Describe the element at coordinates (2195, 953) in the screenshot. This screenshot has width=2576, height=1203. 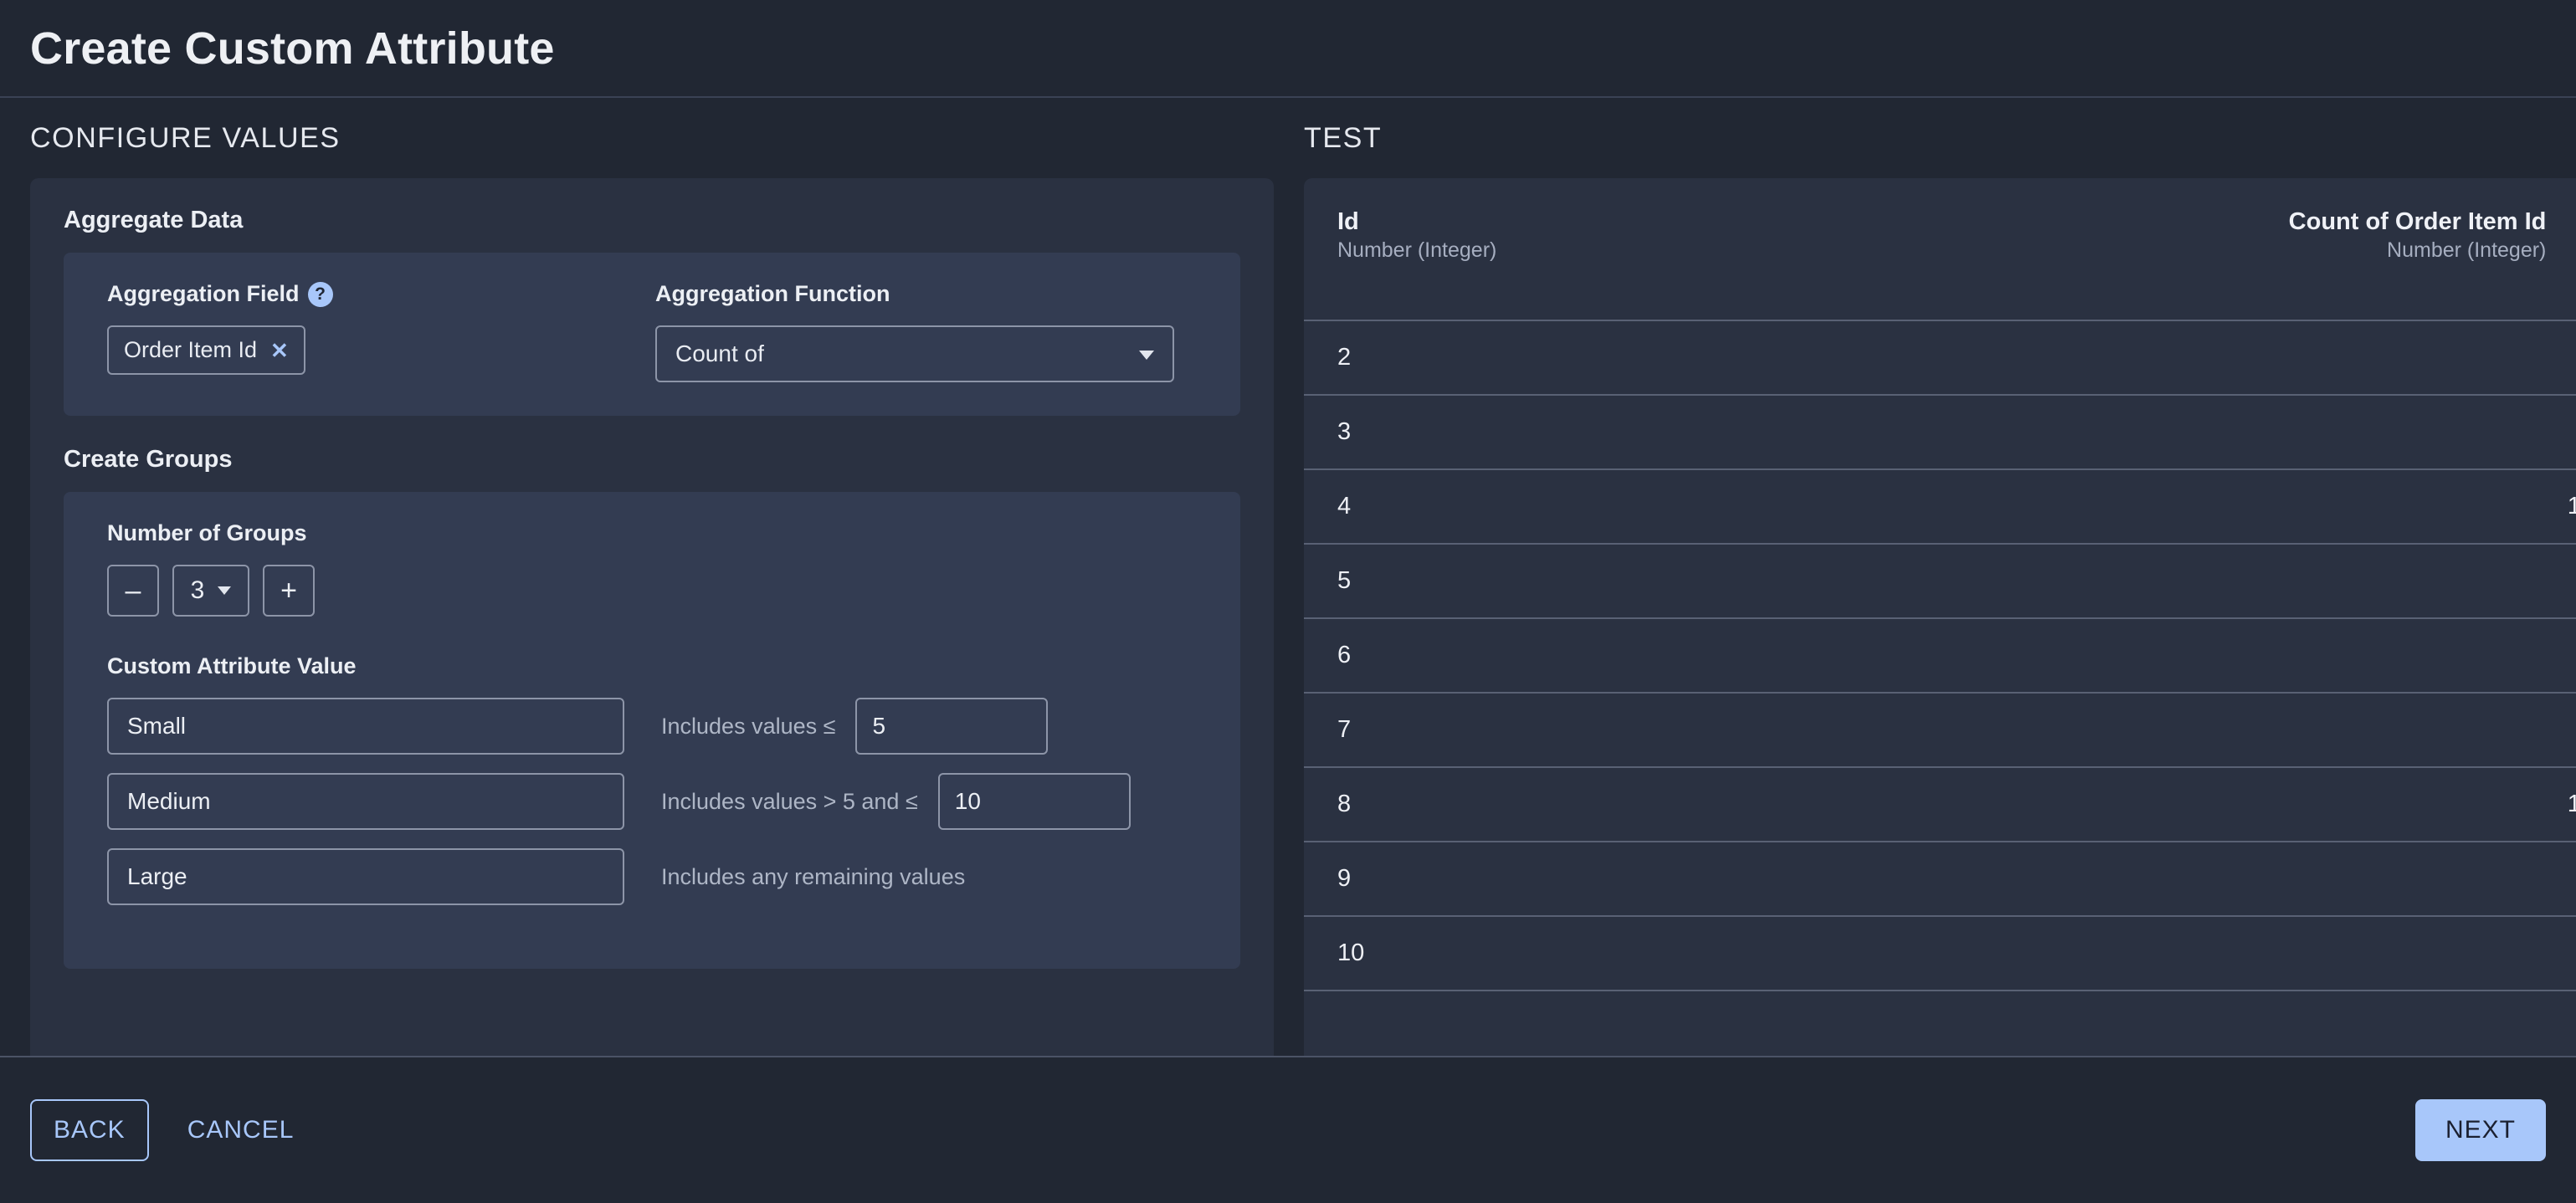
I see `cell-count: 9` at that location.